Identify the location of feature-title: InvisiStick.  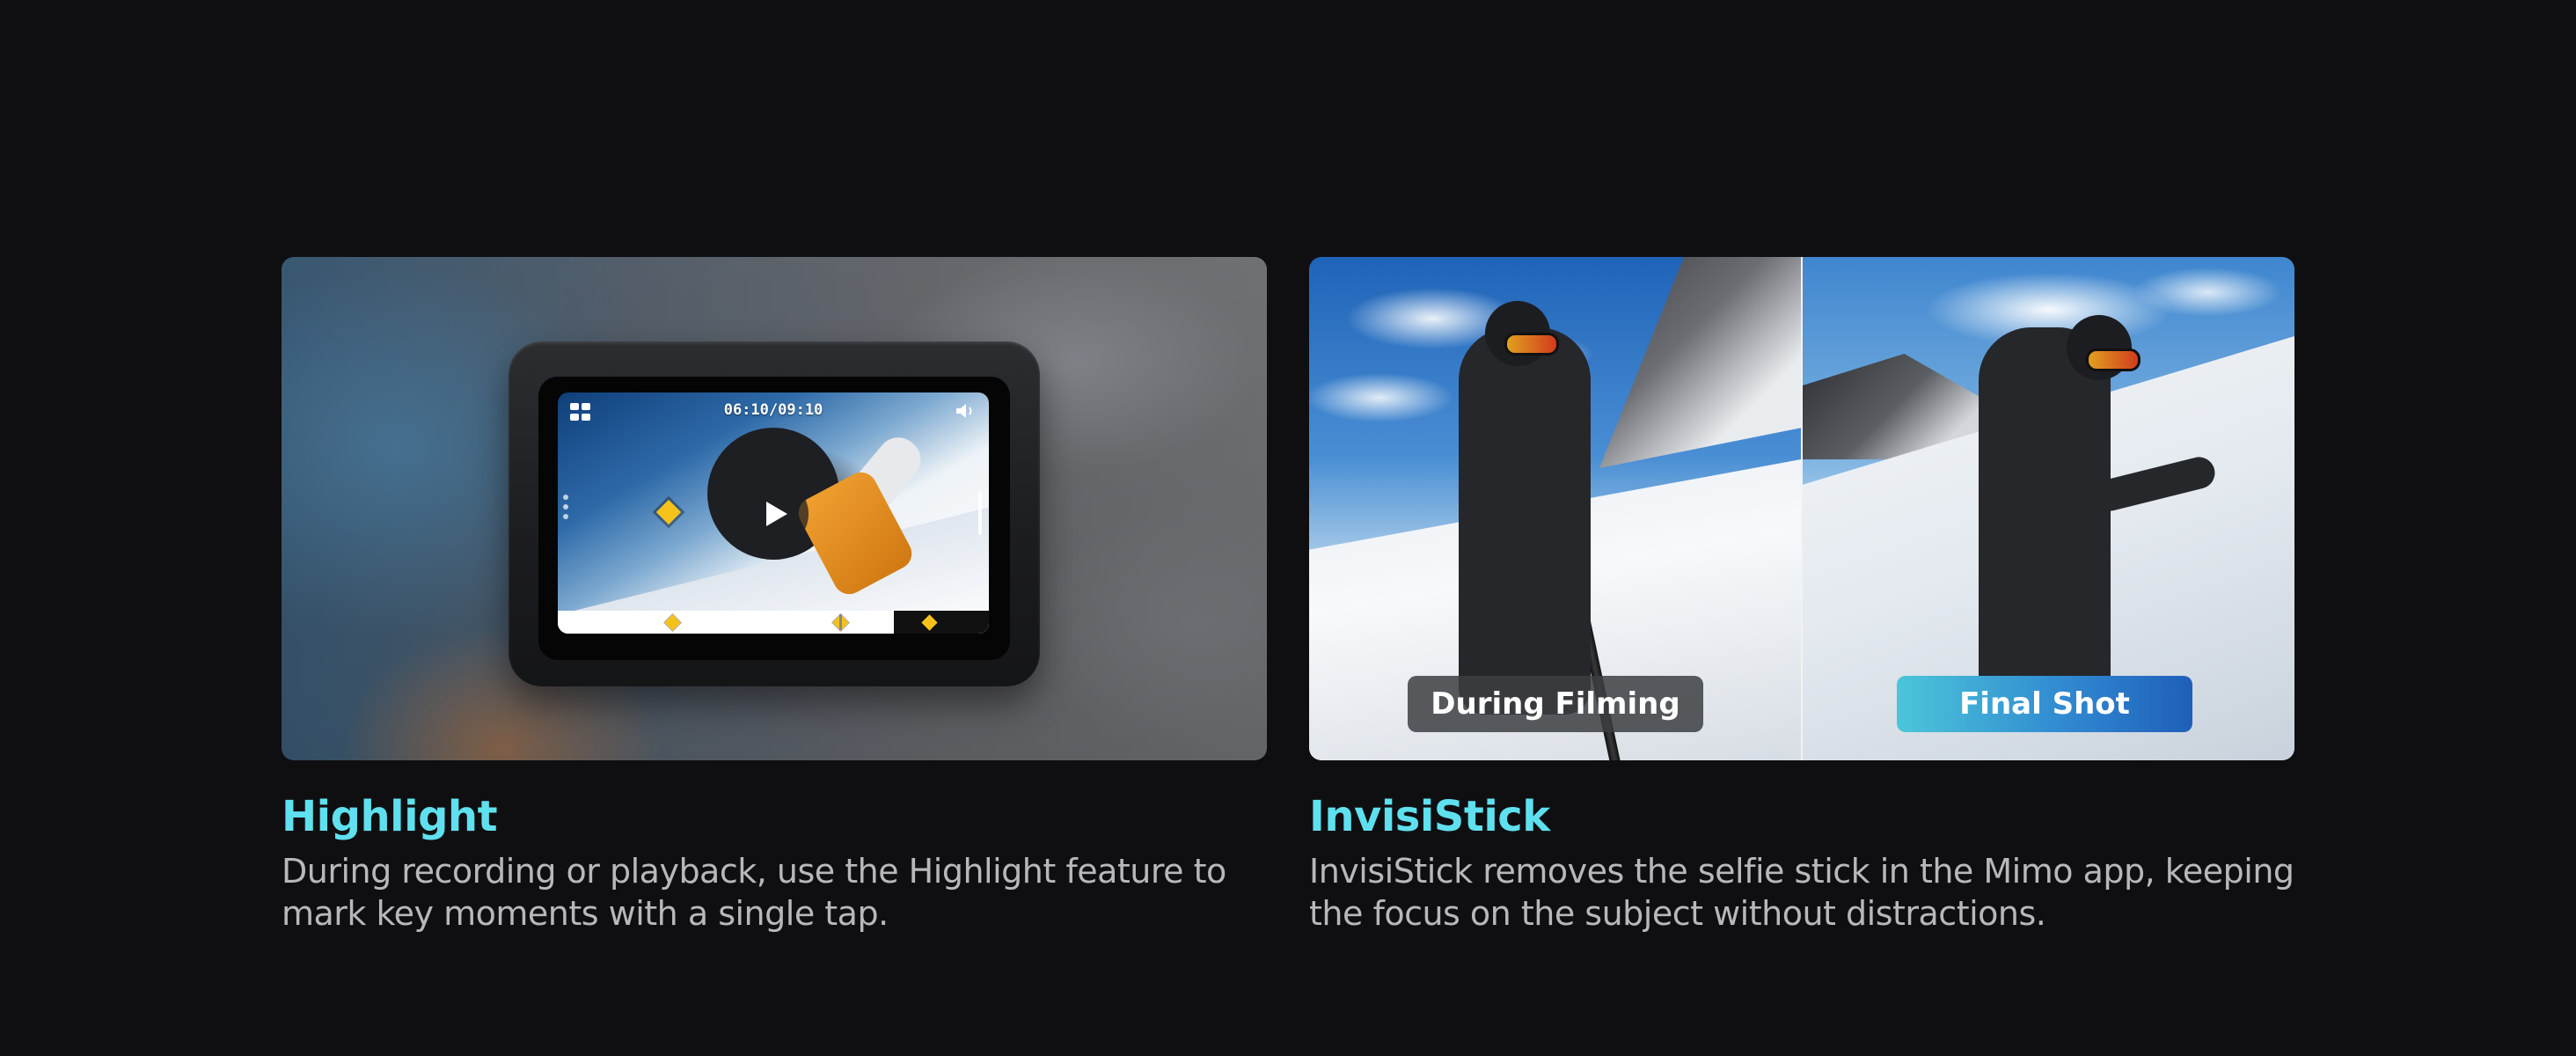
(1429, 816).